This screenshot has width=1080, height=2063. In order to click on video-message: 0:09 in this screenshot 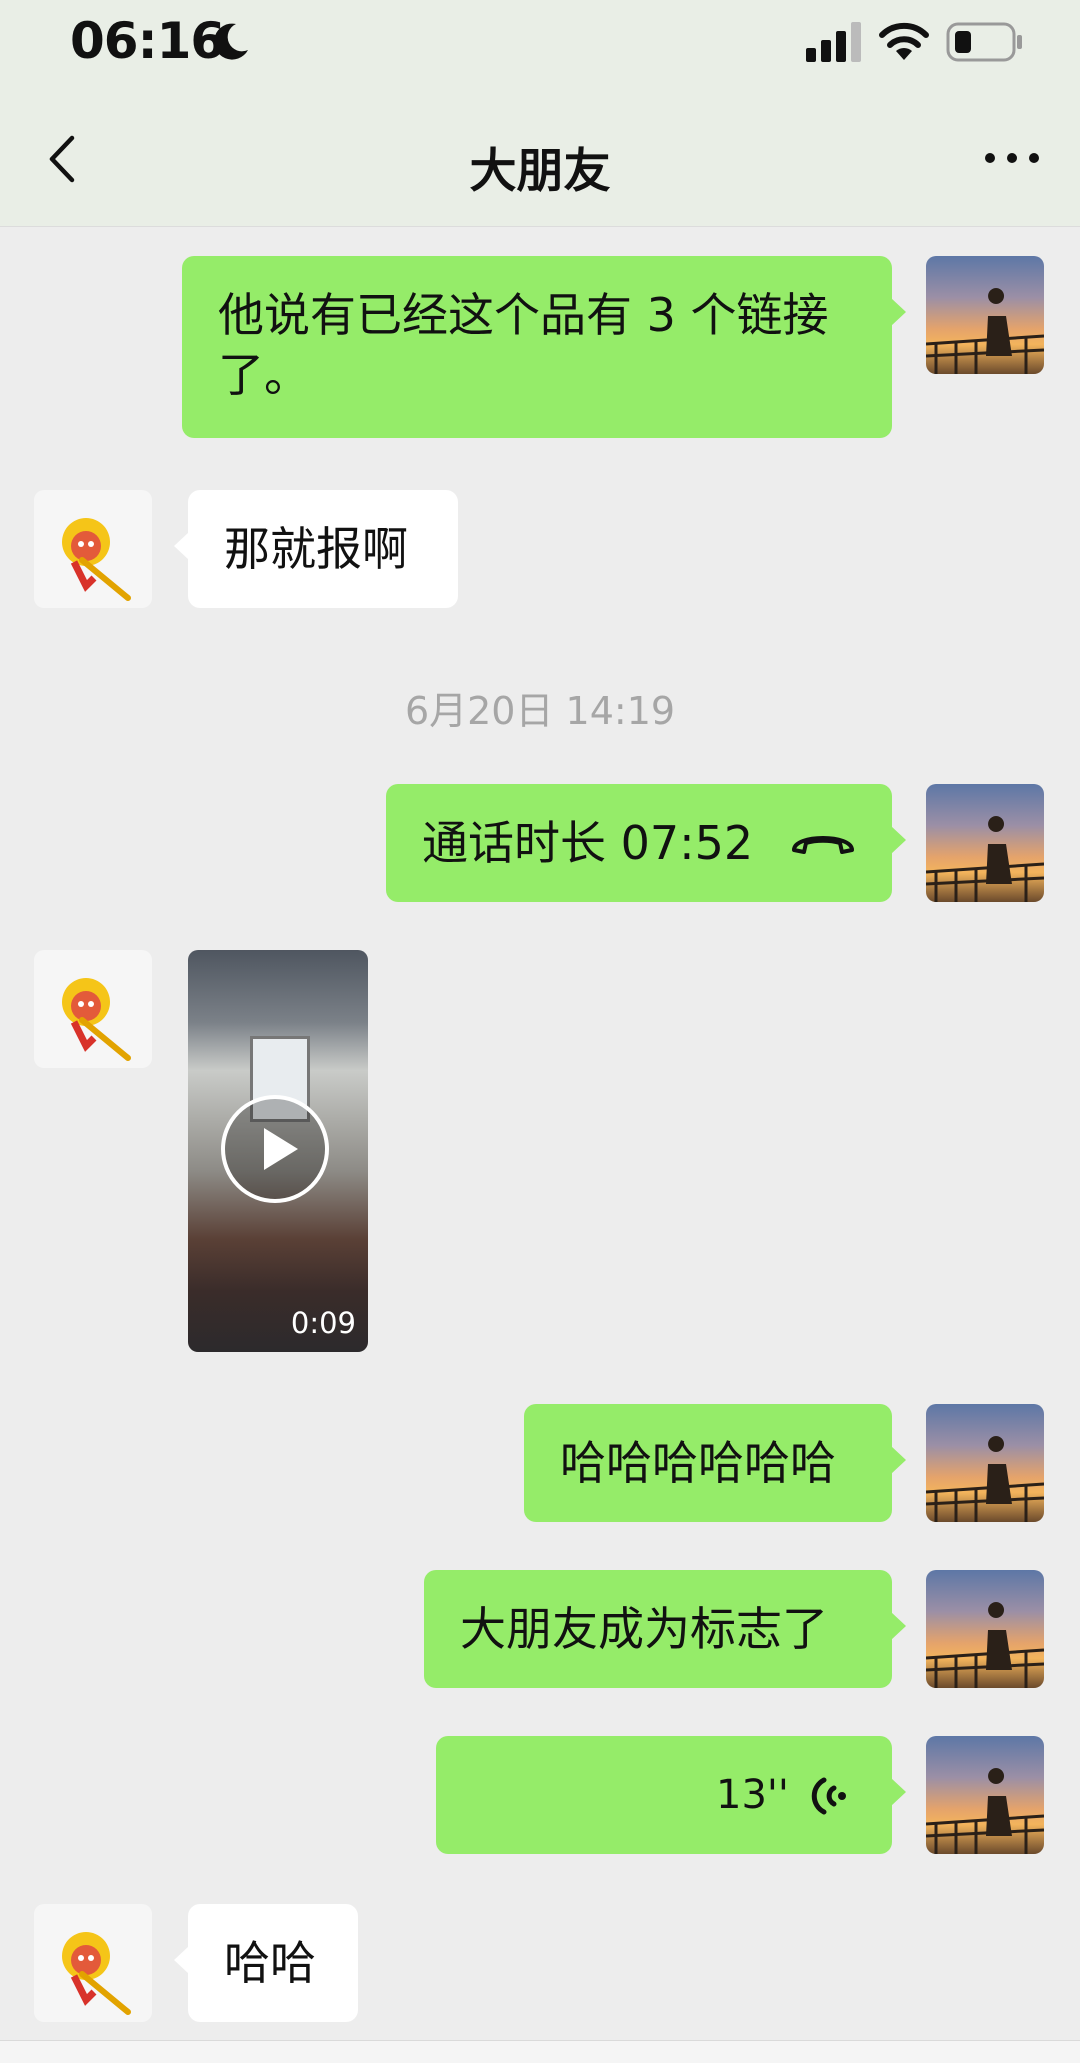, I will do `click(278, 1151)`.